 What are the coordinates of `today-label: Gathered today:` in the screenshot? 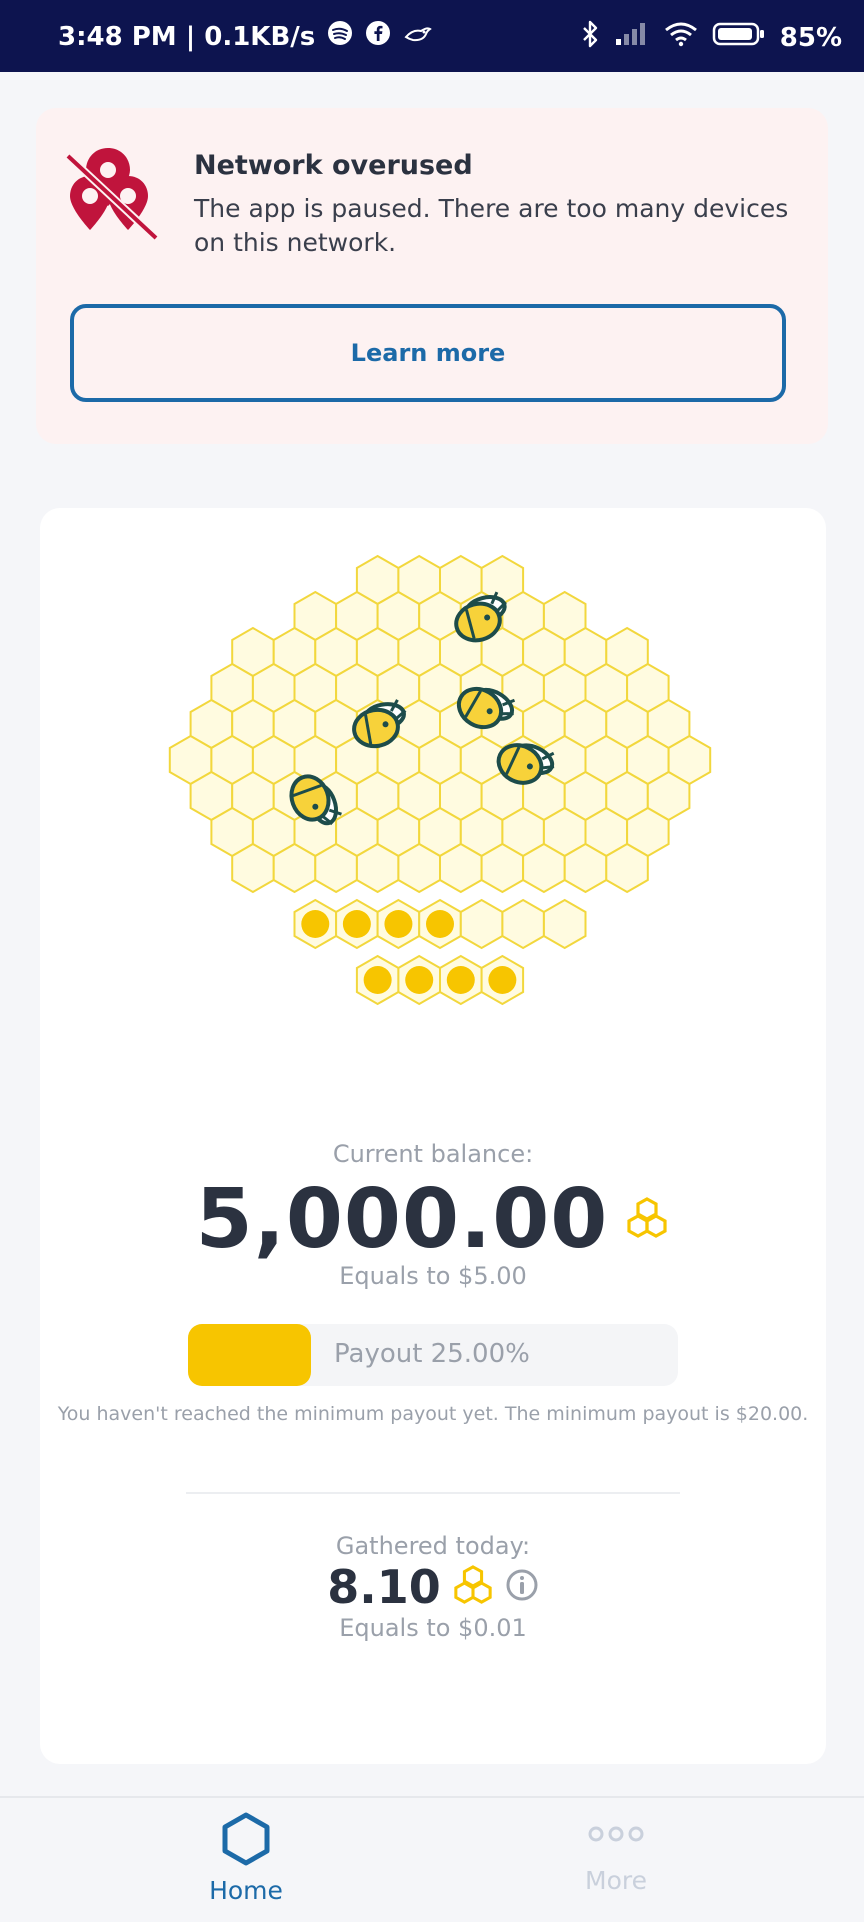 It's located at (433, 1546).